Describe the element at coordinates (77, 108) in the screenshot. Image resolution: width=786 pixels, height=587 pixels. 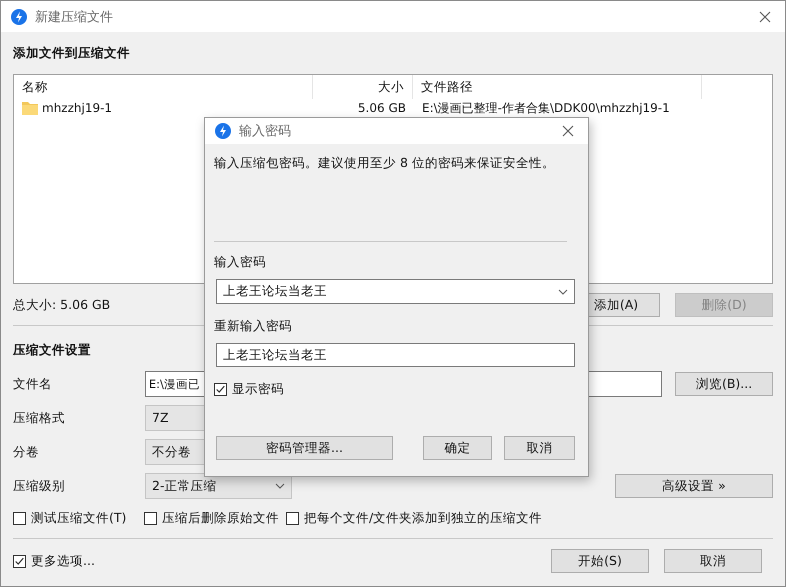
I see `file-name: mhzzhj19-1` at that location.